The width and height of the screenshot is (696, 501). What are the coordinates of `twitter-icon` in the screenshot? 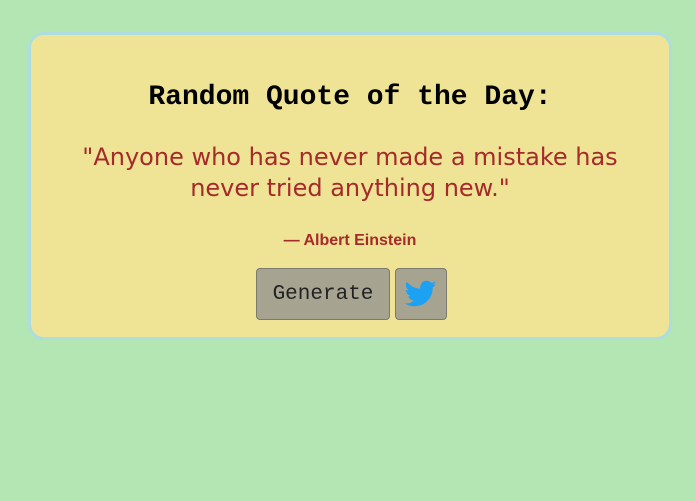 It's located at (421, 293).